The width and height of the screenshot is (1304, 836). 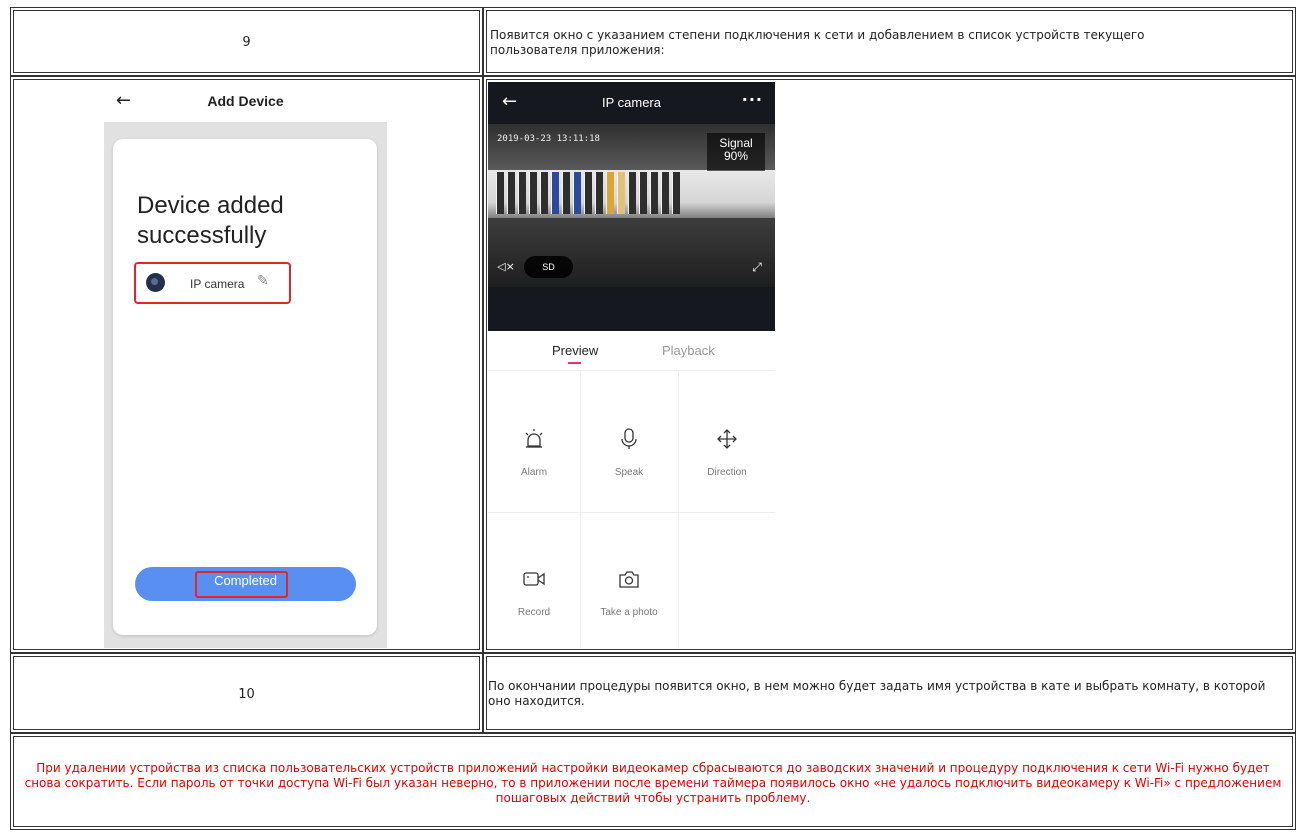 I want to click on camera-control-band, so click(x=631, y=309).